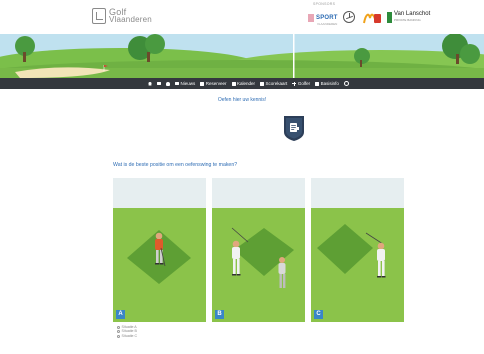 The height and width of the screenshot is (354, 484). I want to click on sponsors-label: SPONSORS, so click(324, 4).